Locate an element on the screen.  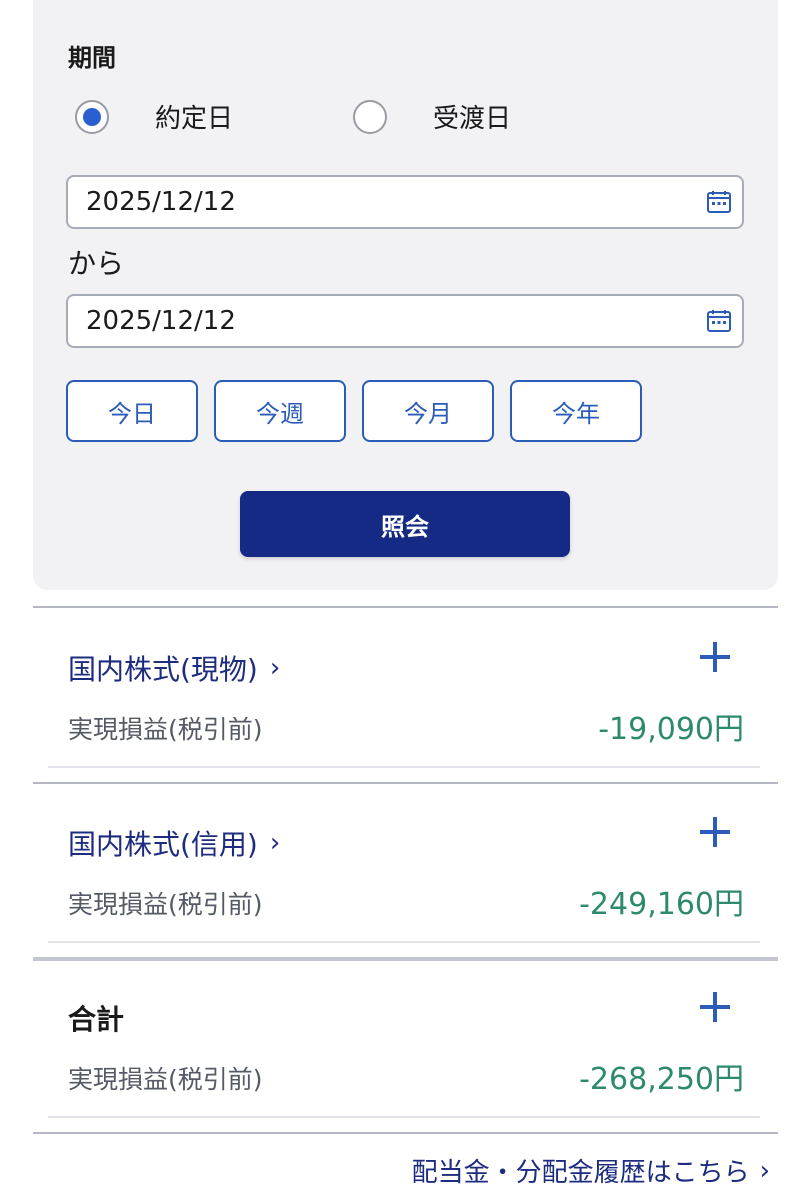
to-date-input is located at coordinates (376, 321).